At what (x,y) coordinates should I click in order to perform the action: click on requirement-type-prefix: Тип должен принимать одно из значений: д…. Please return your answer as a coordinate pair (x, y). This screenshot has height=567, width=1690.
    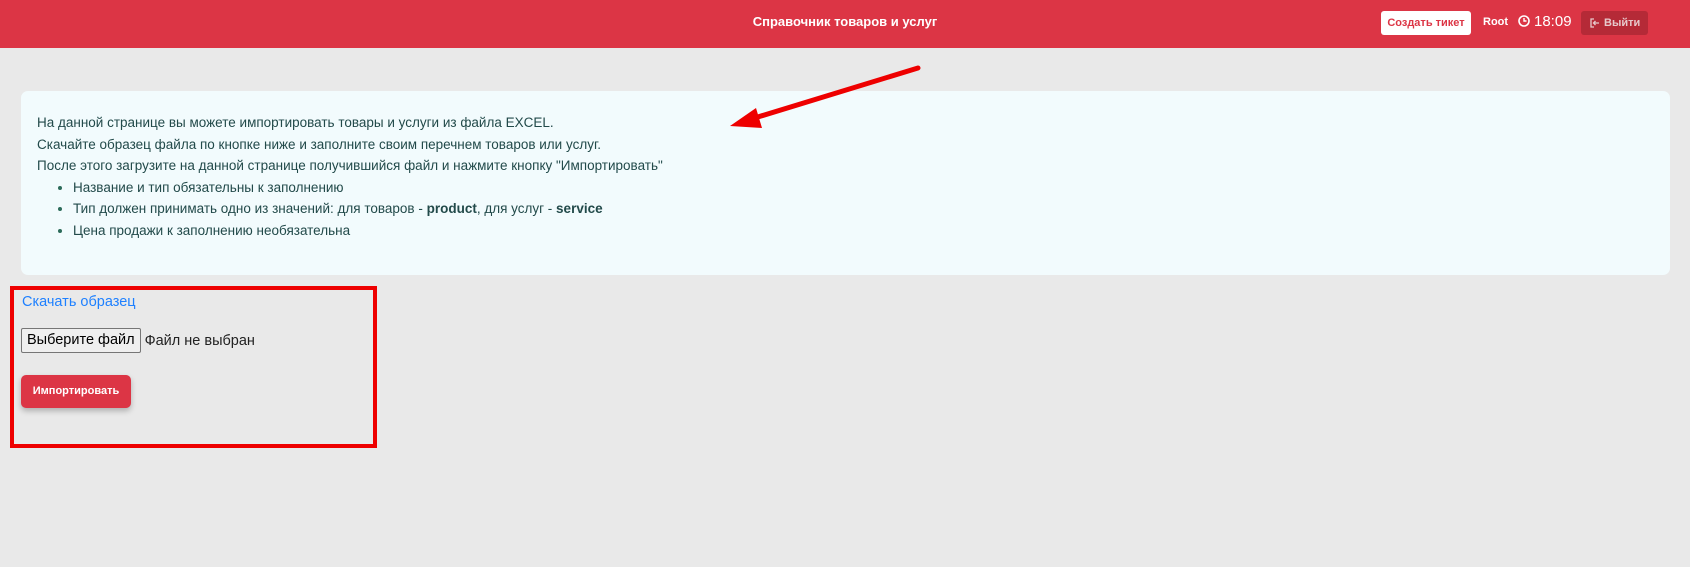
    Looking at the image, I should click on (250, 209).